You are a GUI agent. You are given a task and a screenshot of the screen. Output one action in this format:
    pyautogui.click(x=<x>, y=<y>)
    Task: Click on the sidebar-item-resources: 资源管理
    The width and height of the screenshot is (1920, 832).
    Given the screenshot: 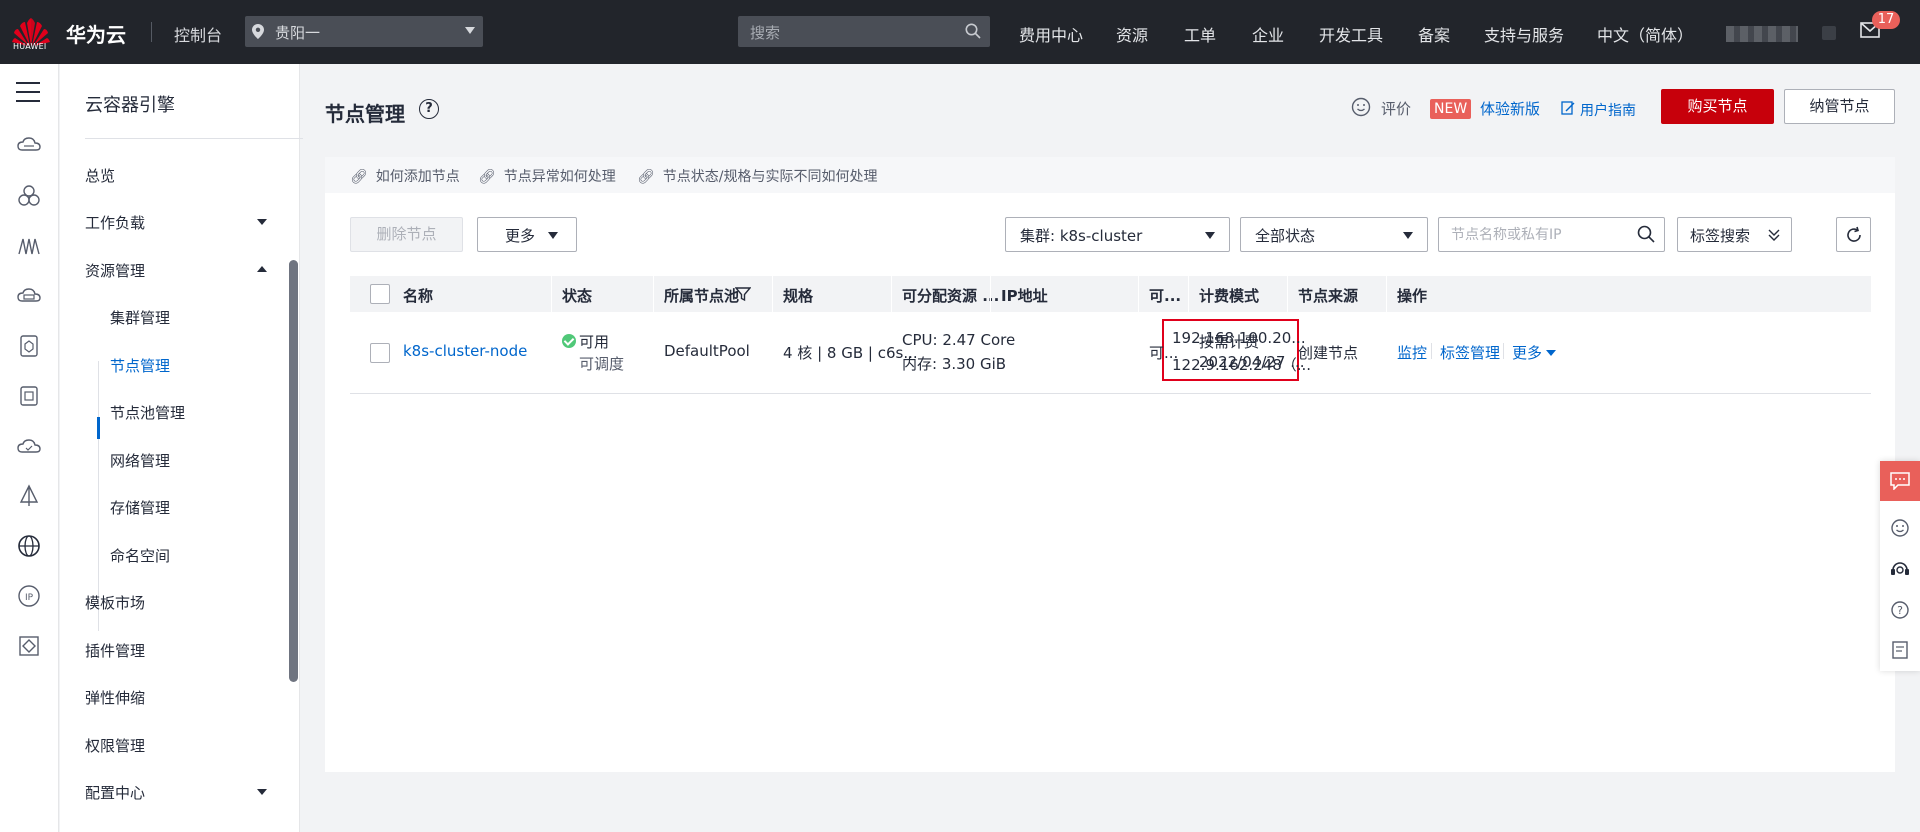 What is the action you would take?
    pyautogui.click(x=115, y=270)
    